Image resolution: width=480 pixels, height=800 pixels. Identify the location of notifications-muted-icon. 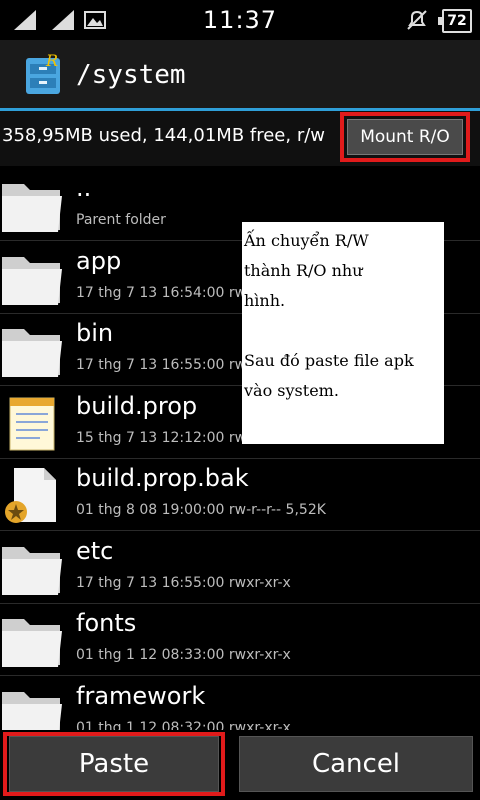
(417, 20).